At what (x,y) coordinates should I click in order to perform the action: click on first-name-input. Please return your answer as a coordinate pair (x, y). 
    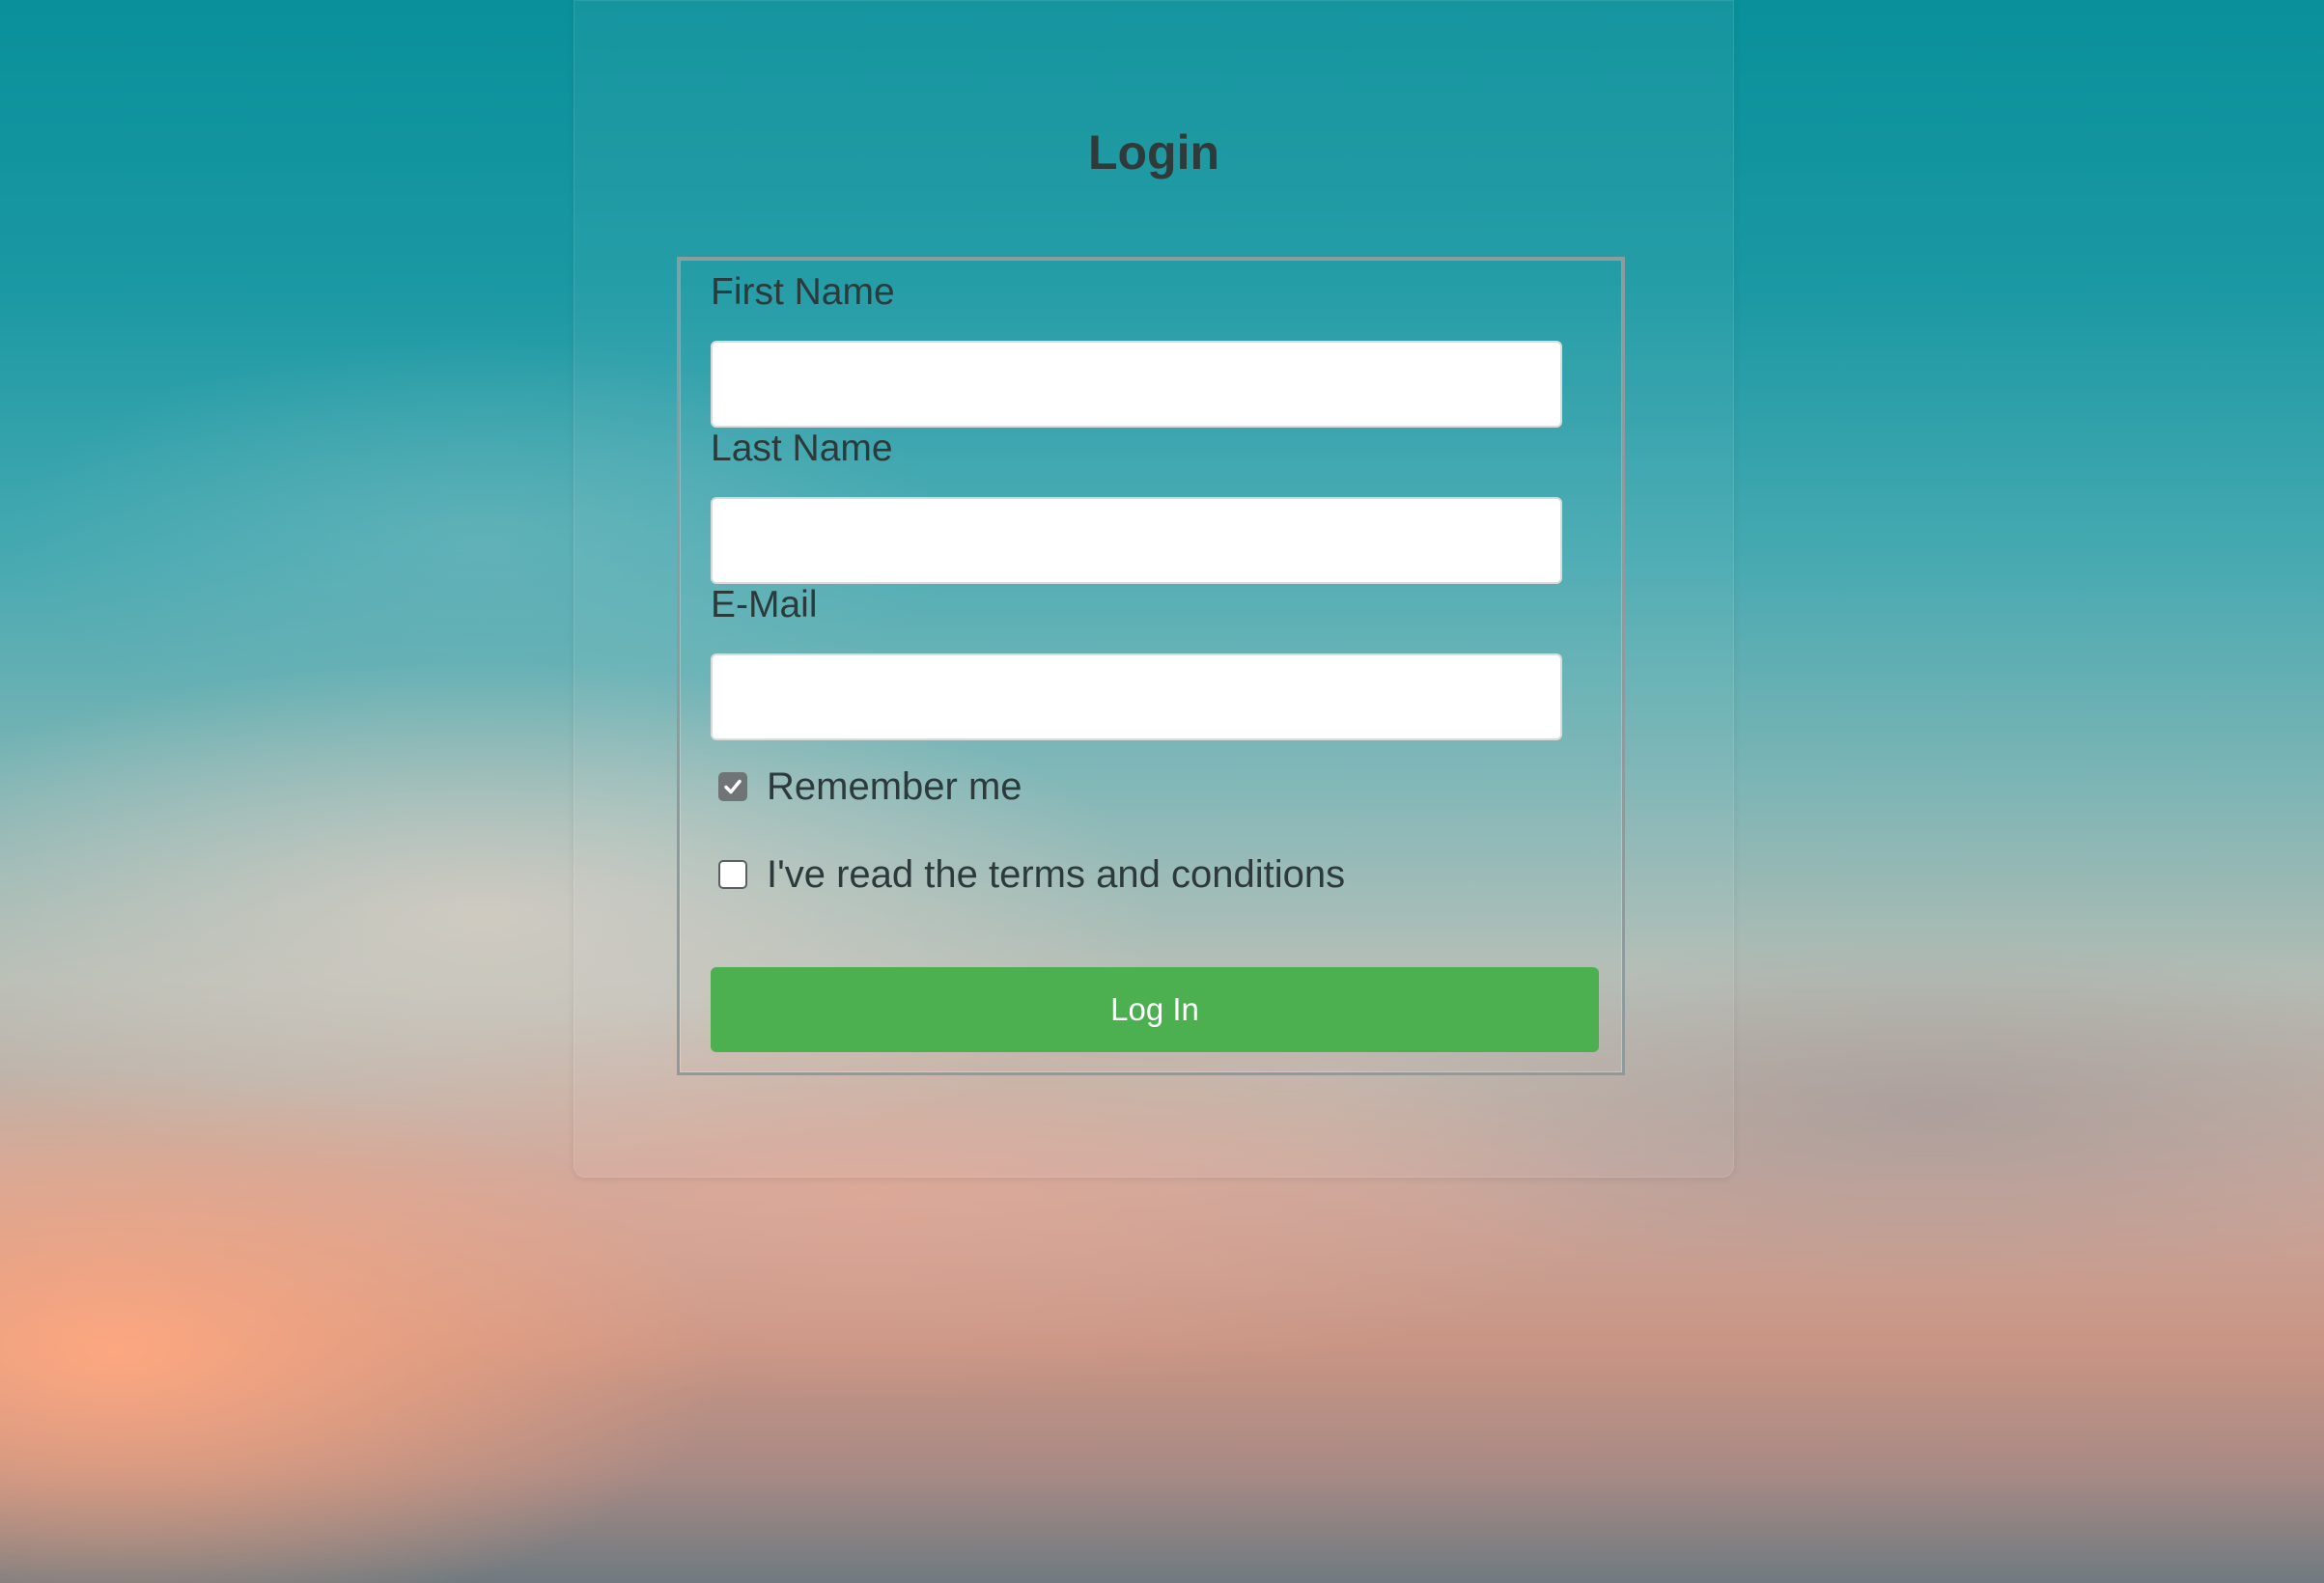
    Looking at the image, I should click on (1136, 384).